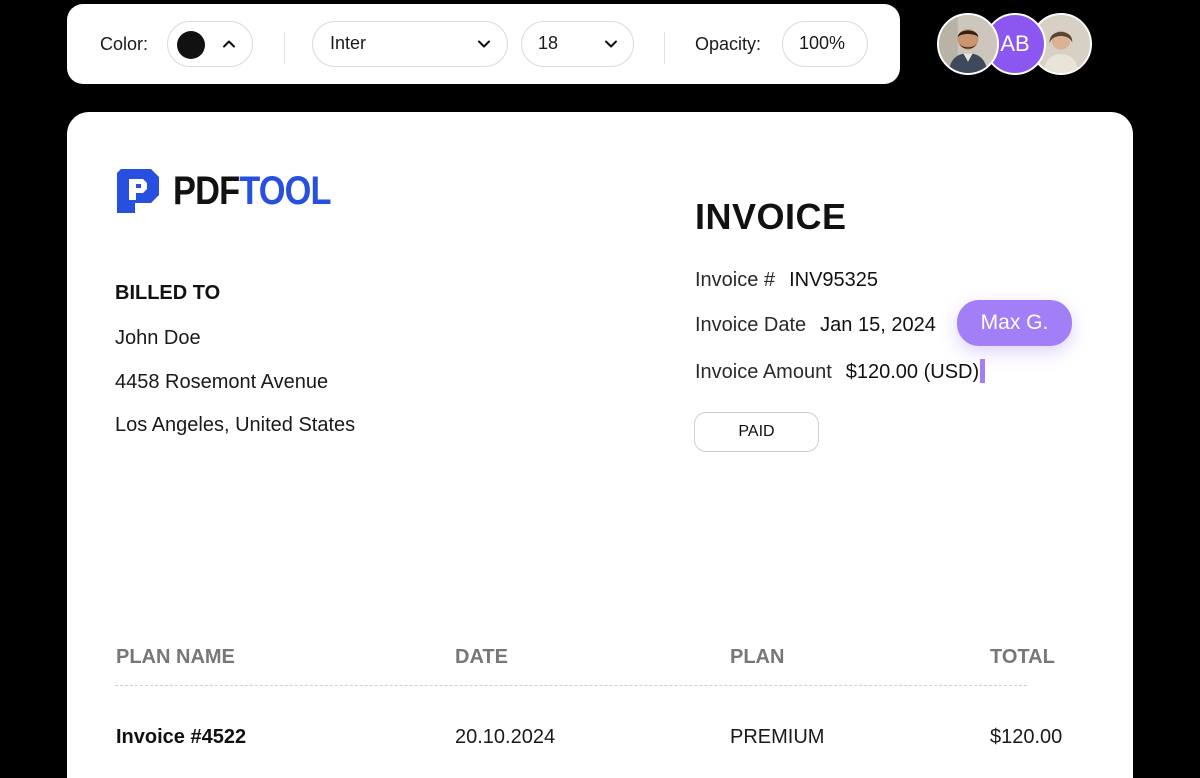 This screenshot has width=1200, height=778. I want to click on table-cell-plan: PREMIUM, so click(777, 737).